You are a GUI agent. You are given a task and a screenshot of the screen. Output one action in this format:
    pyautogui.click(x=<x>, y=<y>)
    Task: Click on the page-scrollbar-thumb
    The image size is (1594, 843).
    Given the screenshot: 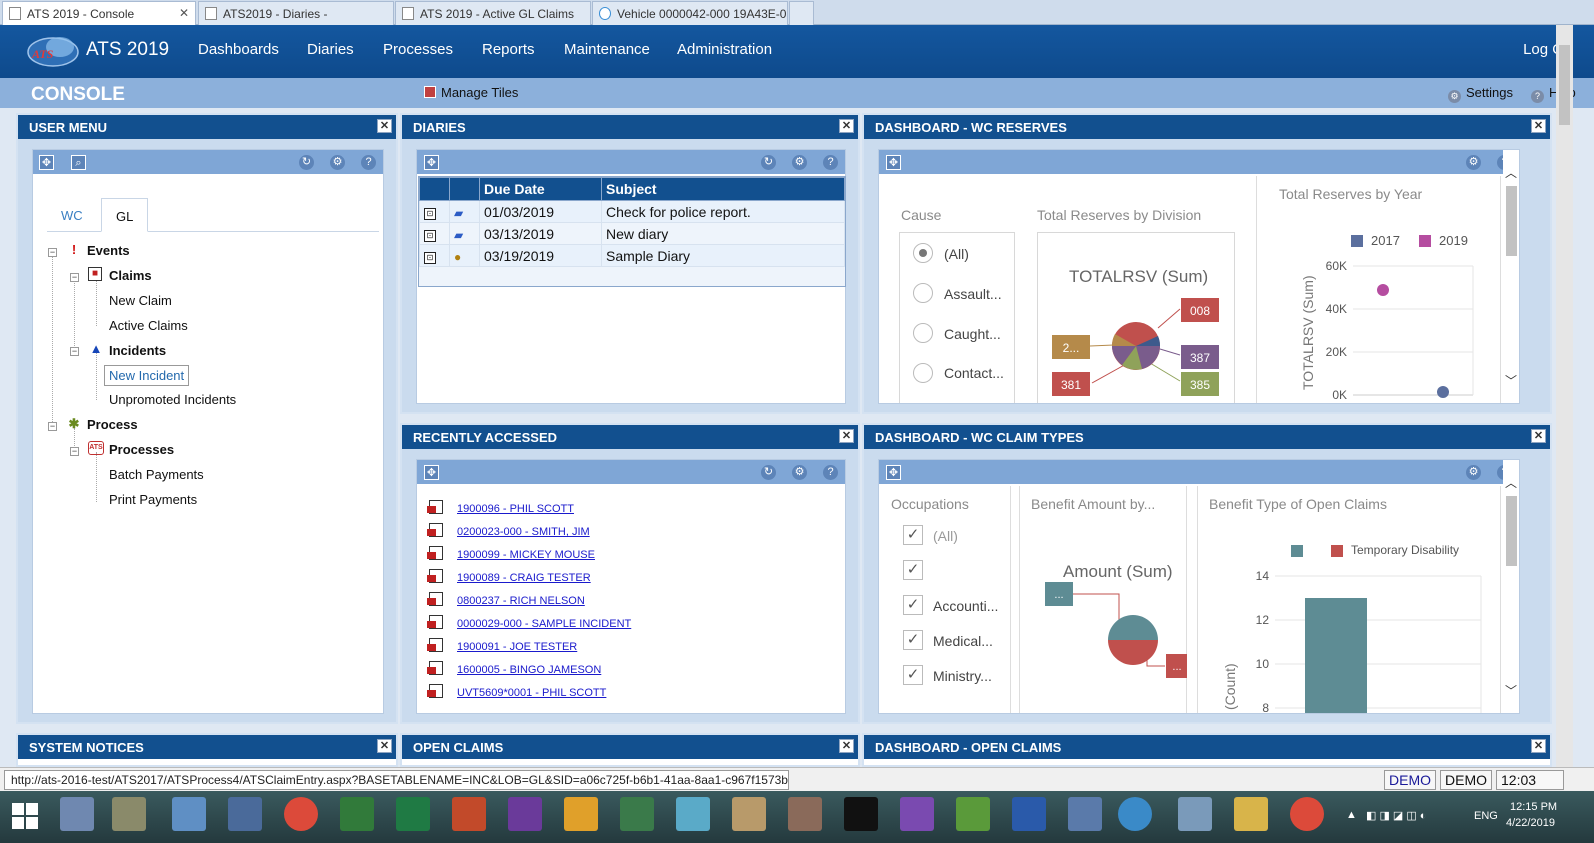 What is the action you would take?
    pyautogui.click(x=1564, y=85)
    